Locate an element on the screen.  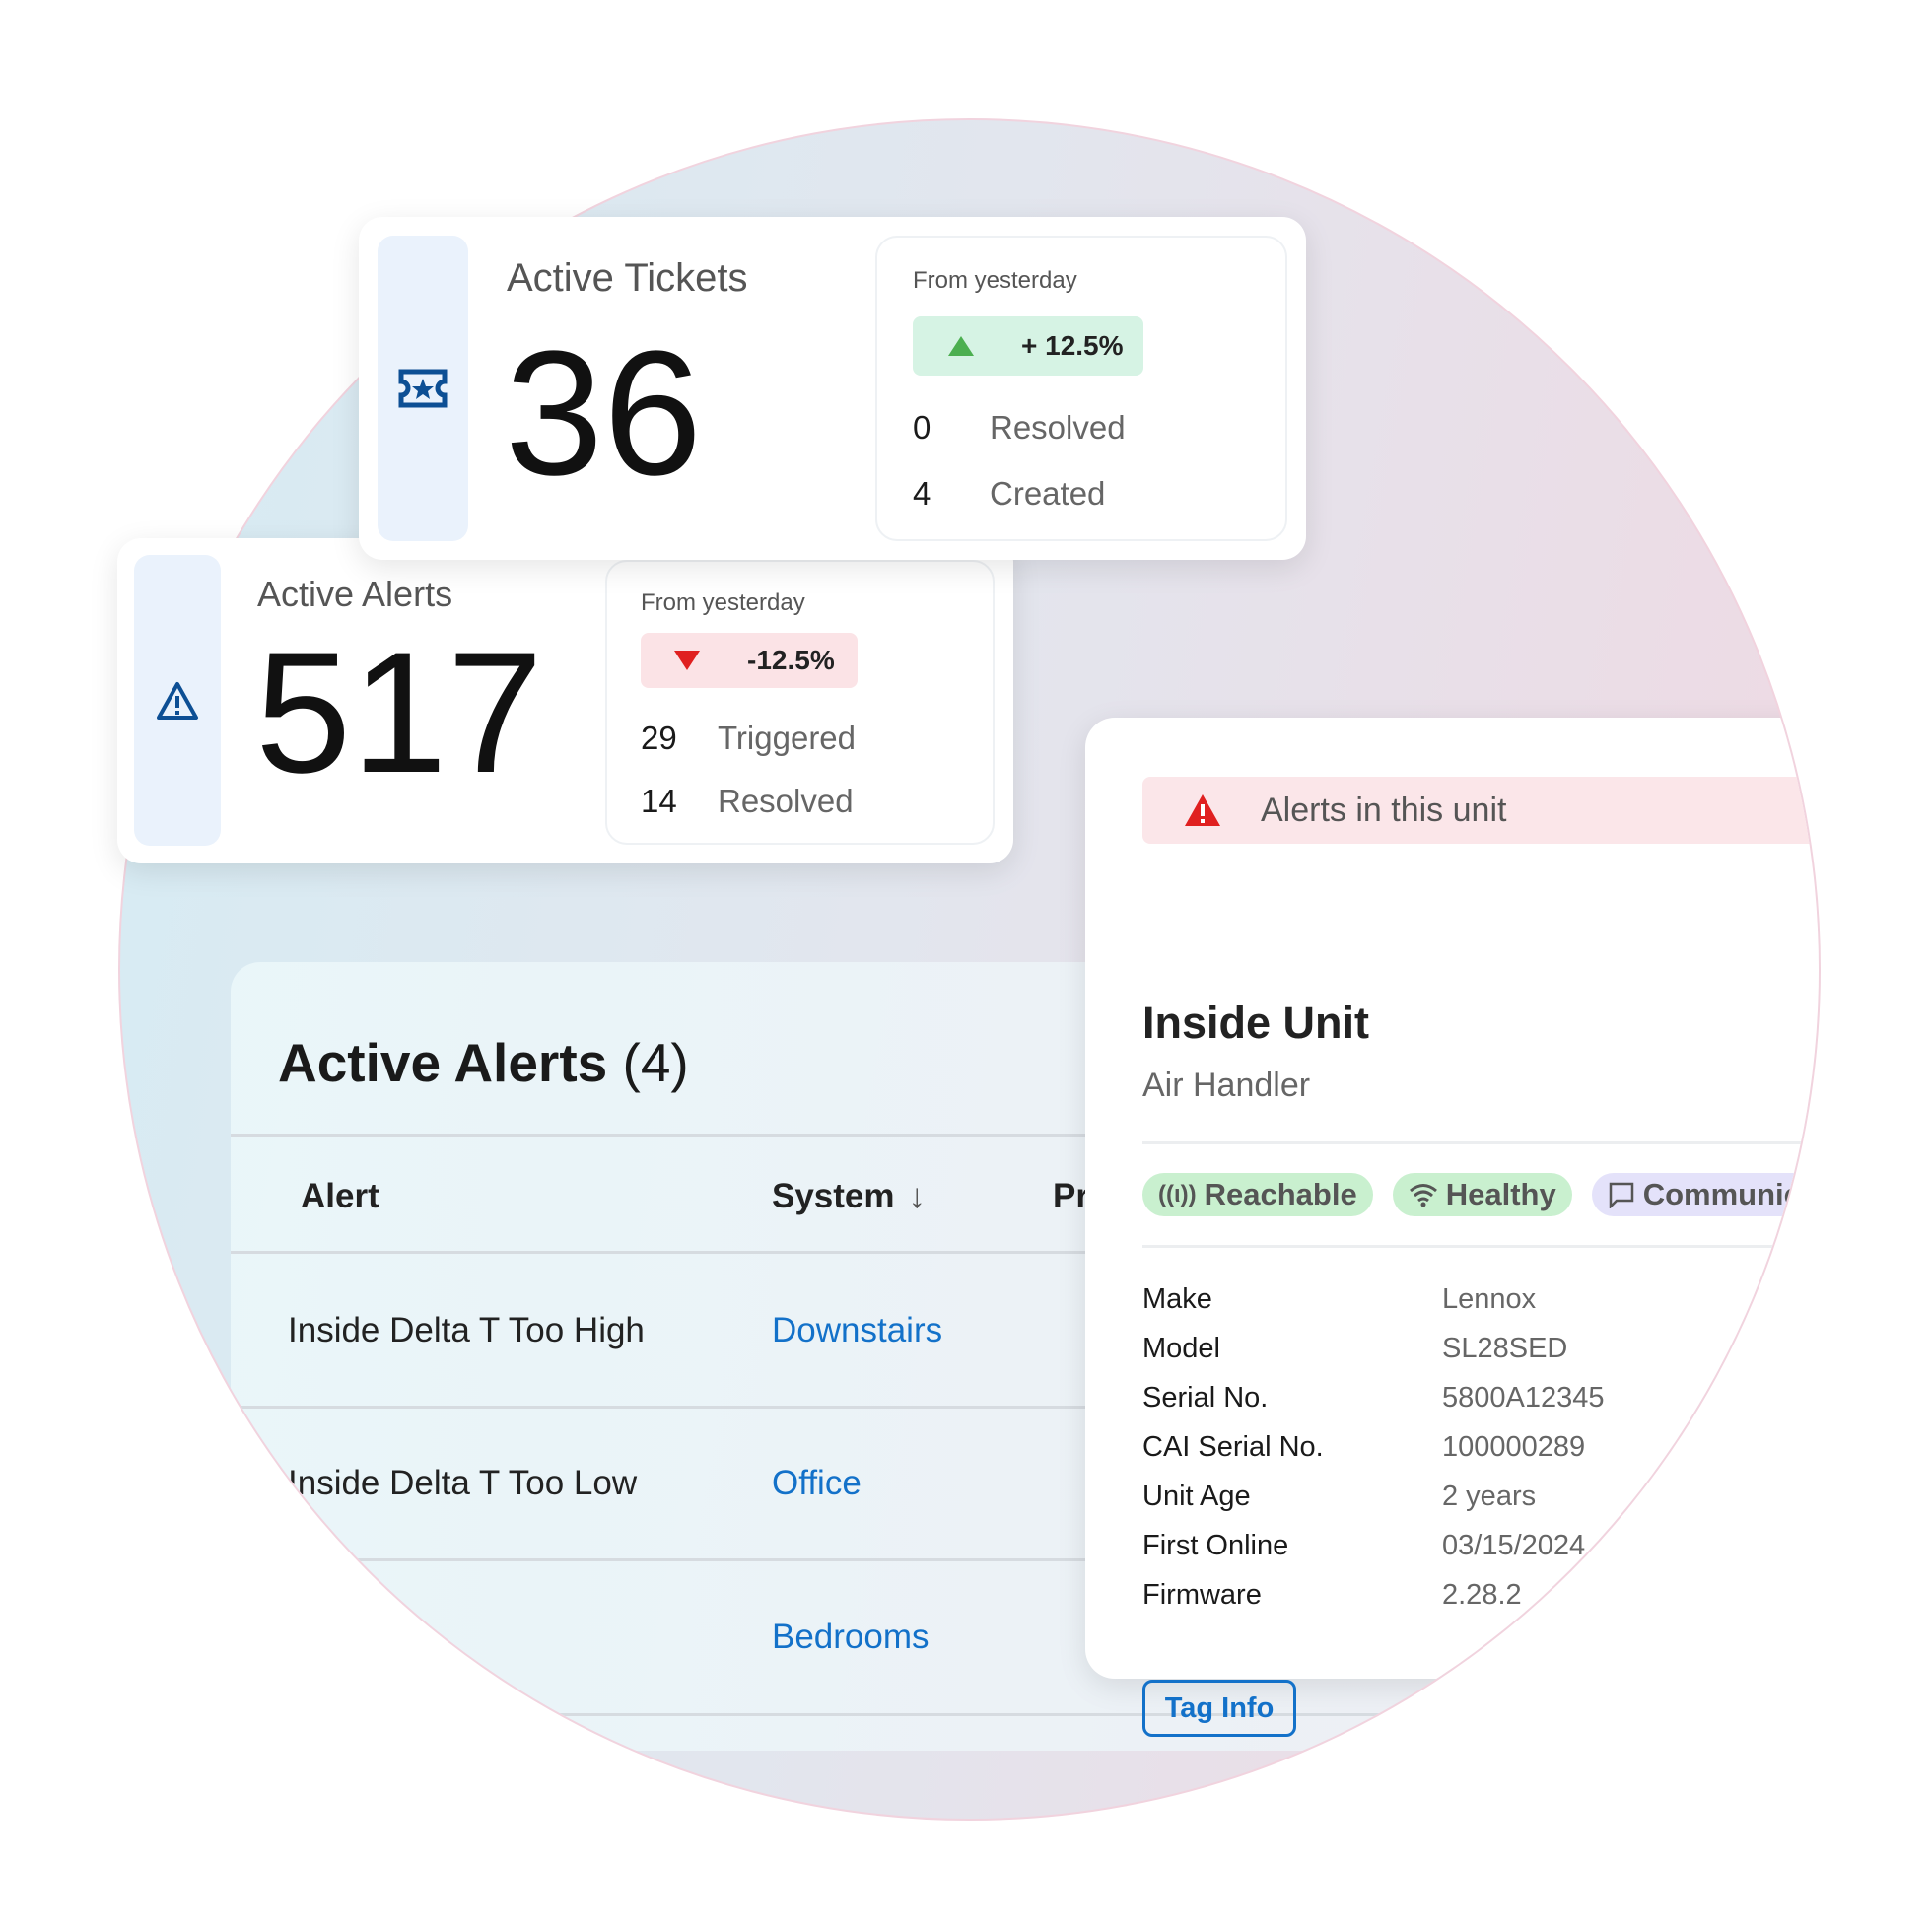
card-title: Active Alerts is located at coordinates (355, 594).